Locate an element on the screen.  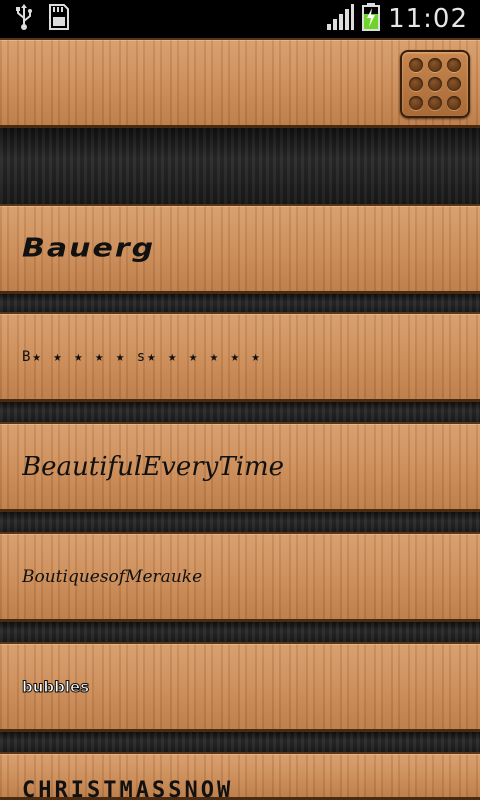
sd-card-icon is located at coordinates (59, 19).